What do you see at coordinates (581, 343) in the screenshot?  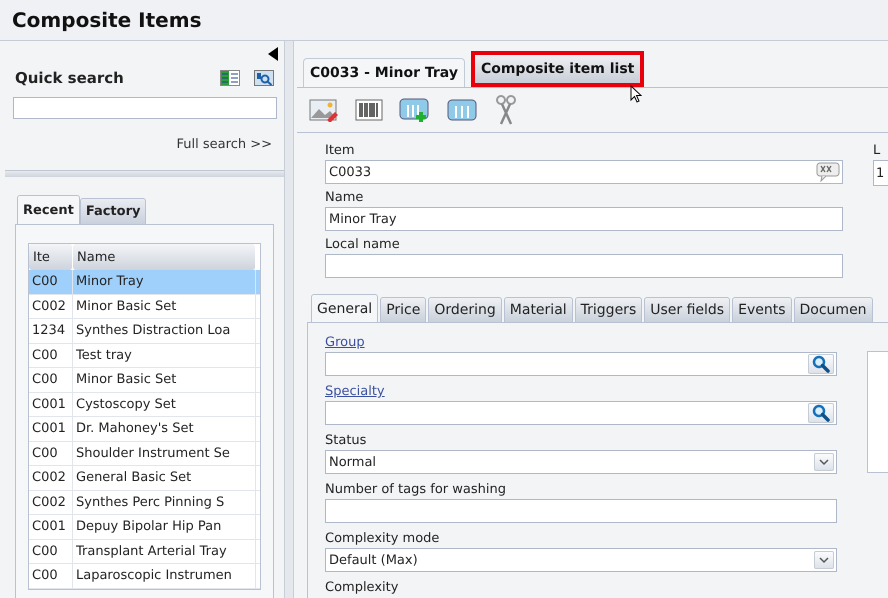 I see `field-link: Group` at bounding box center [581, 343].